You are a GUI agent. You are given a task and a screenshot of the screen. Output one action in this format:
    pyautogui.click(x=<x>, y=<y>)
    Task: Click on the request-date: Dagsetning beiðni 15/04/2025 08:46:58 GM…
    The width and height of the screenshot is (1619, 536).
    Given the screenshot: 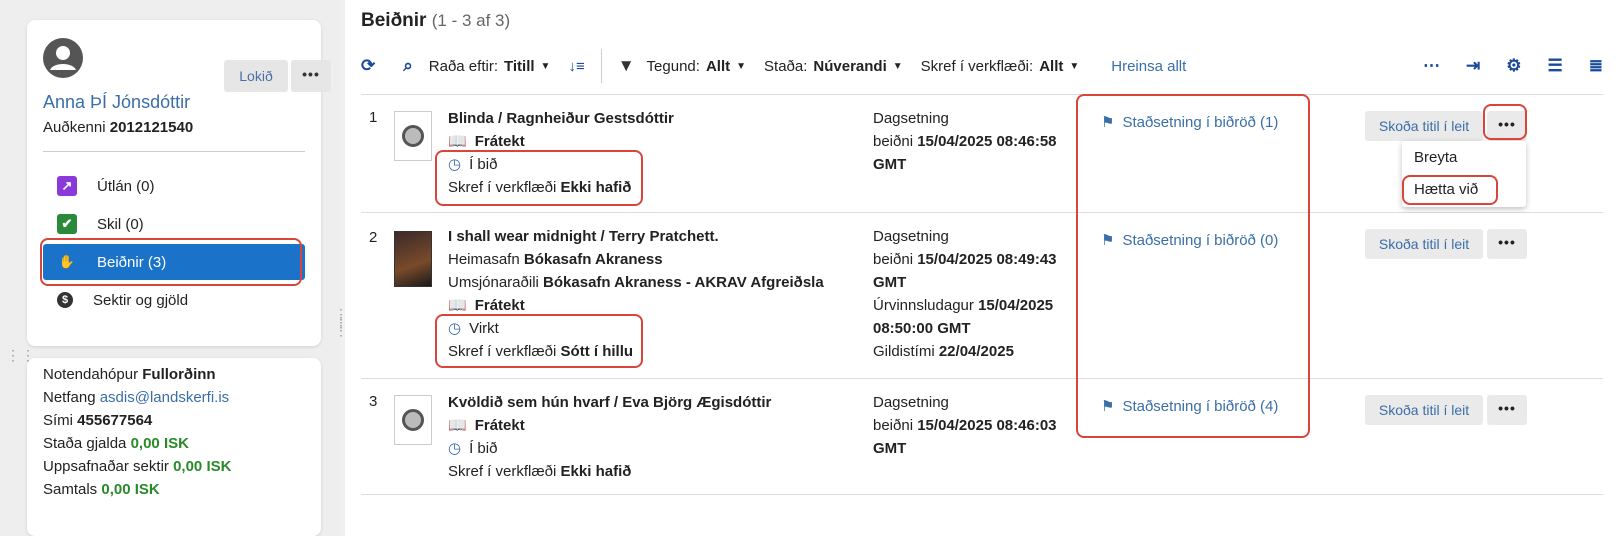 What is the action you would take?
    pyautogui.click(x=978, y=141)
    